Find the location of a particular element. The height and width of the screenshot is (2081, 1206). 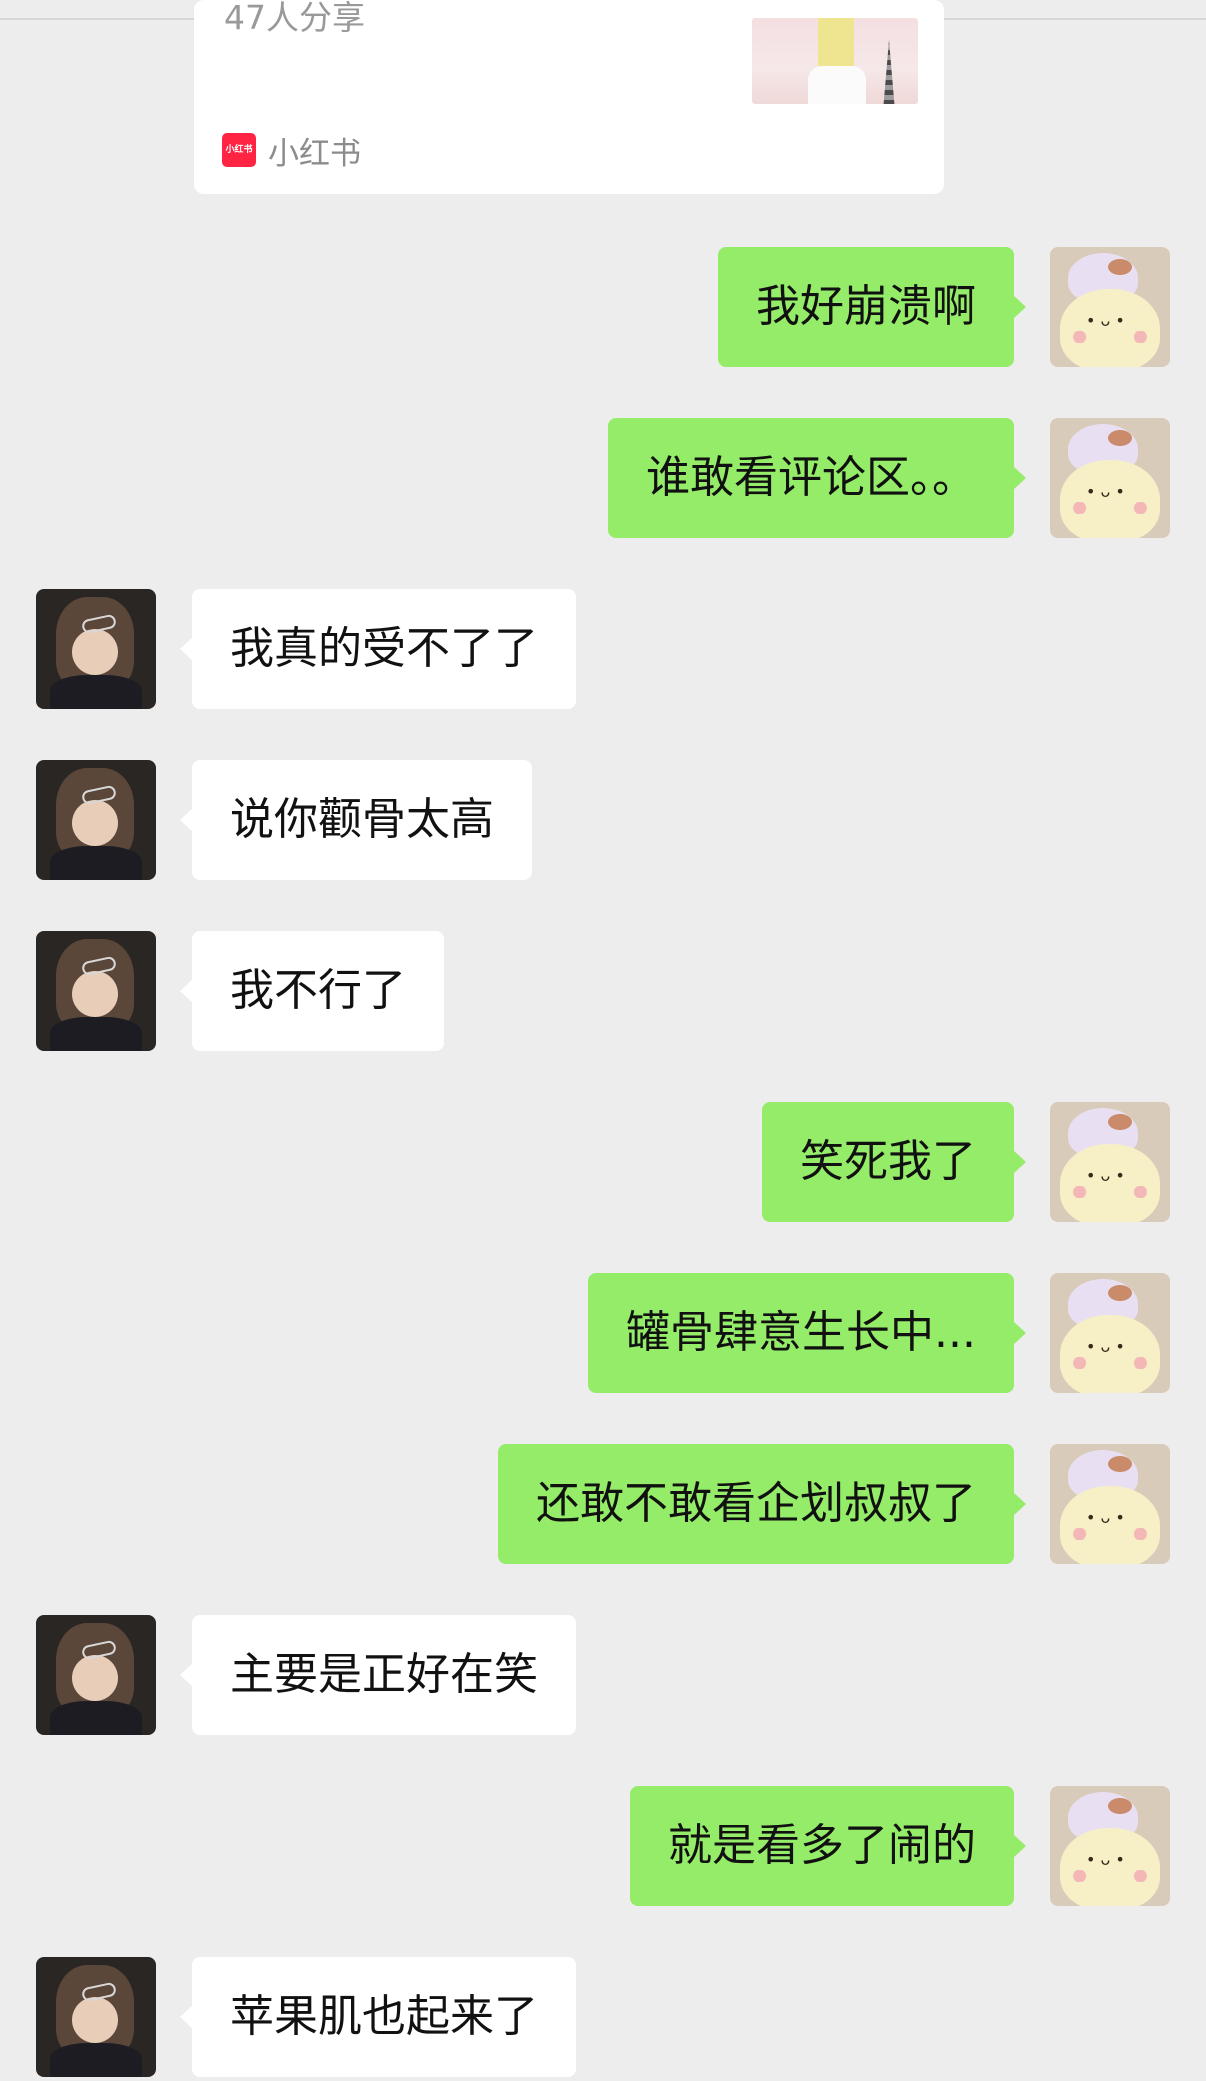

message-row-other: 说你颧骨太高 is located at coordinates (603, 820).